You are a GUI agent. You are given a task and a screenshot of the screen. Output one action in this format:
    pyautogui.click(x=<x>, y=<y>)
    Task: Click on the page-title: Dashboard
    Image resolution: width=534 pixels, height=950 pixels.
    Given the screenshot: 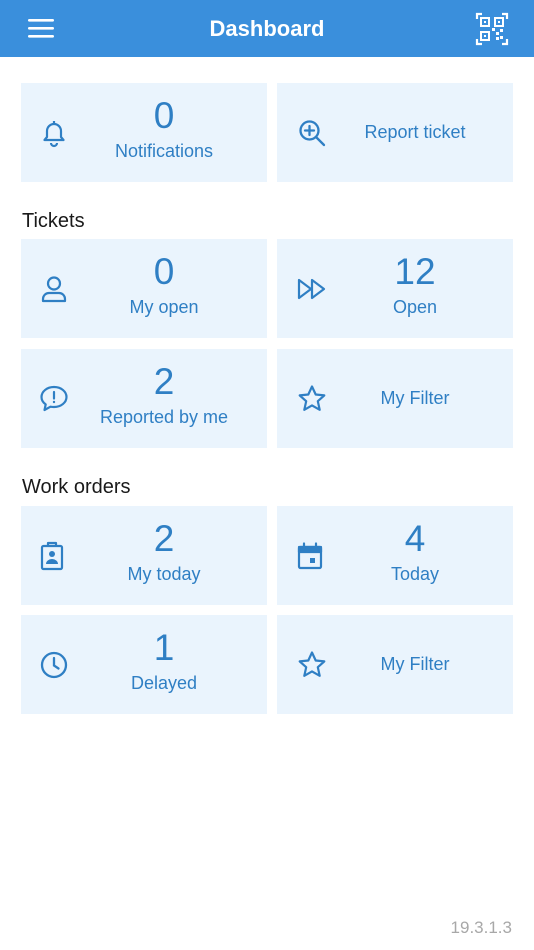 What is the action you would take?
    pyautogui.click(x=267, y=28)
    